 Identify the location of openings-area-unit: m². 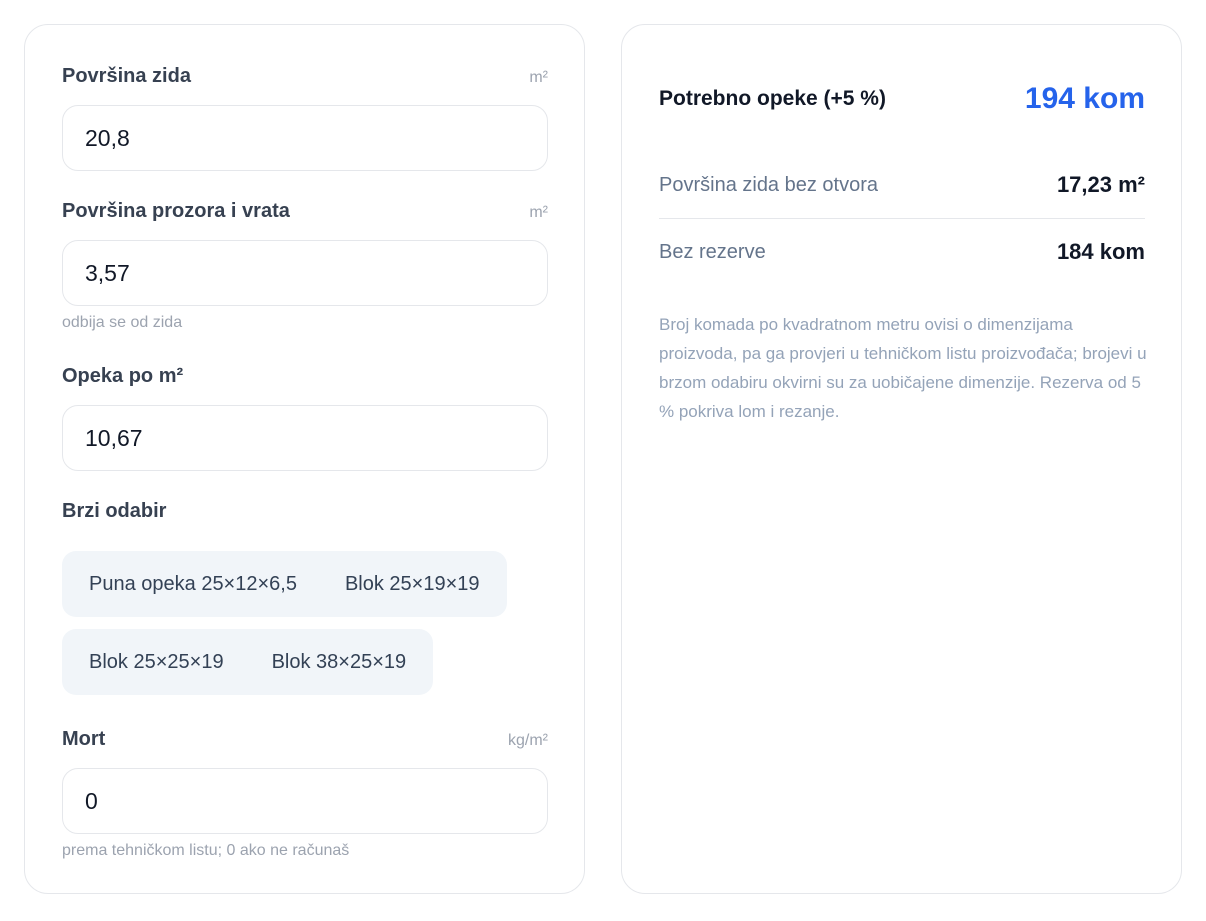
(538, 212).